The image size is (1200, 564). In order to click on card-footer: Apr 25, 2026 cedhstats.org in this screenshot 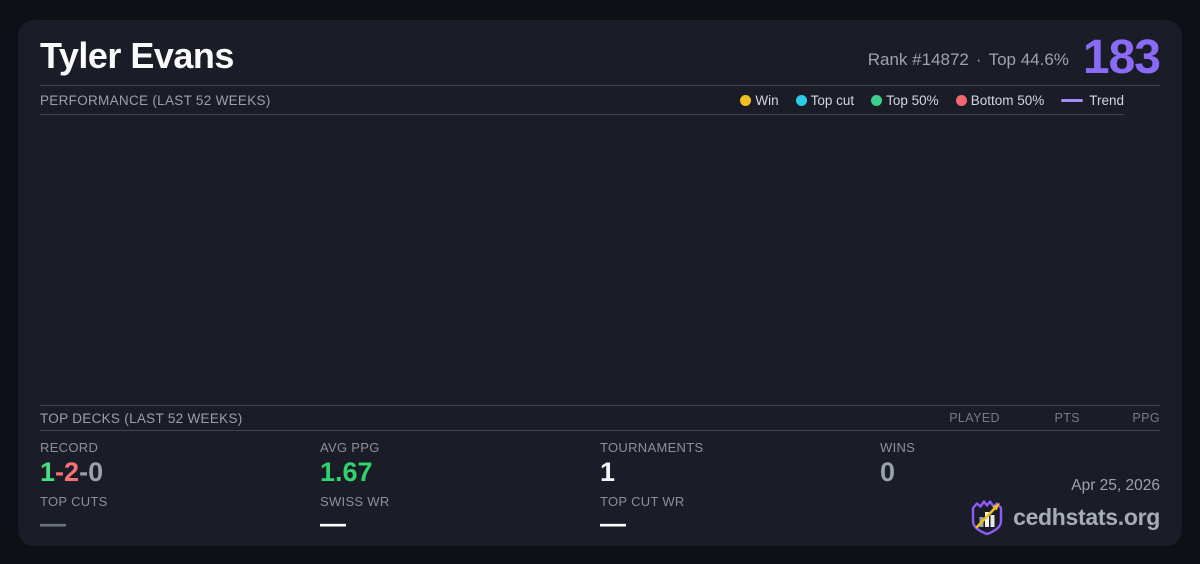, I will do `click(1064, 506)`.